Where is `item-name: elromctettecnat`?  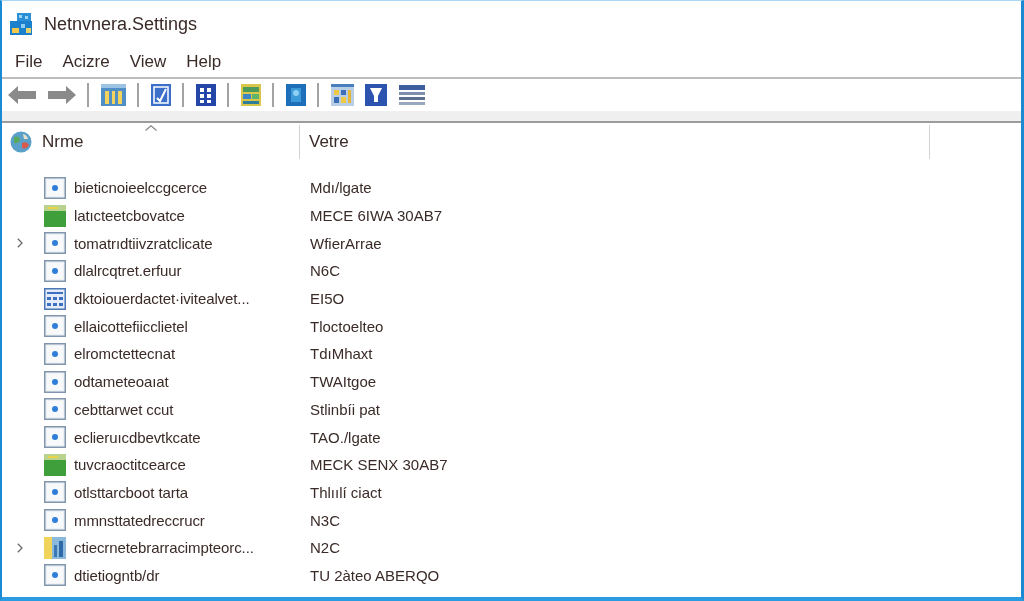
item-name: elromctettecnat is located at coordinates (125, 354).